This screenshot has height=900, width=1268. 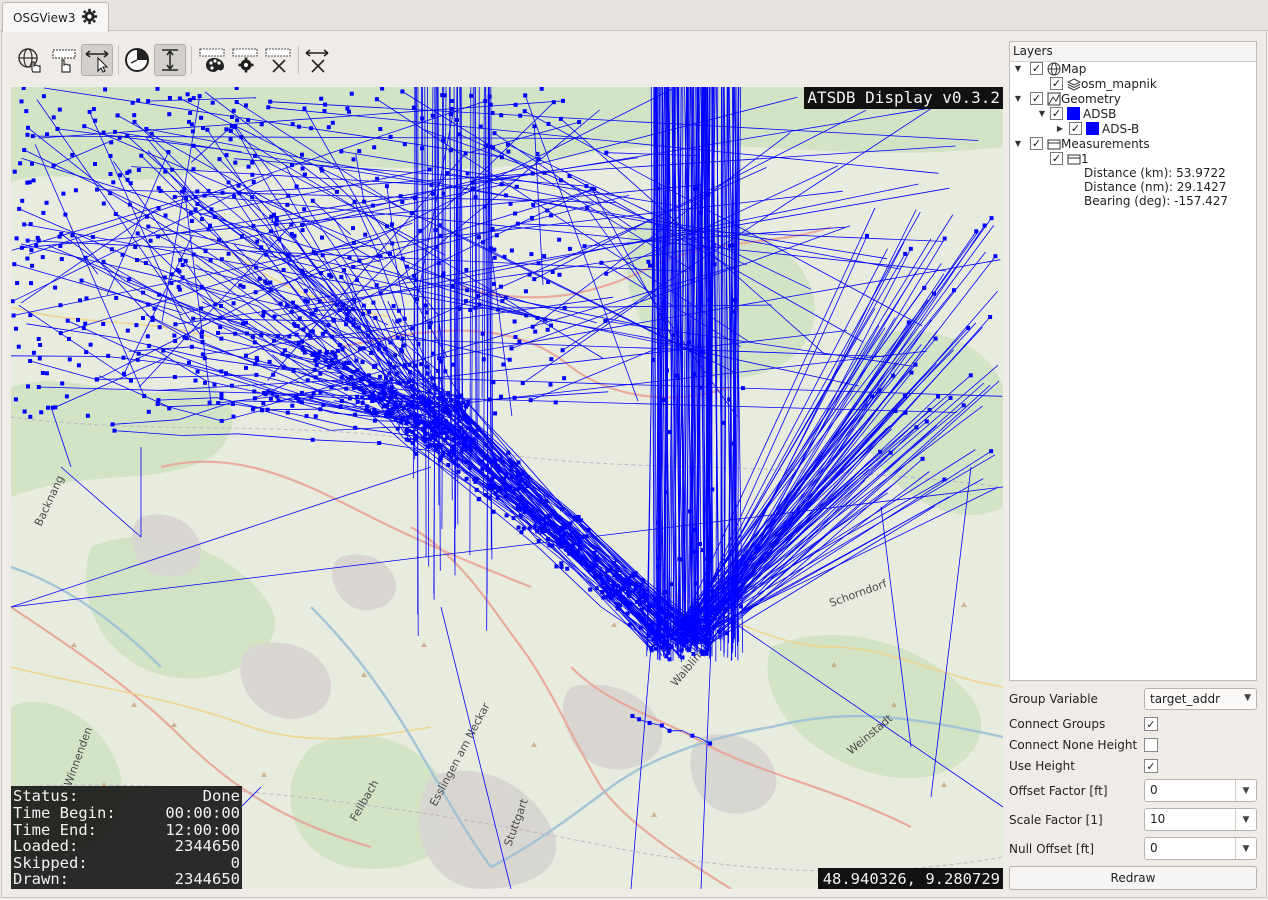 I want to click on tree-item-geometry: ▼ ✓ Geometry, so click(x=1067, y=98).